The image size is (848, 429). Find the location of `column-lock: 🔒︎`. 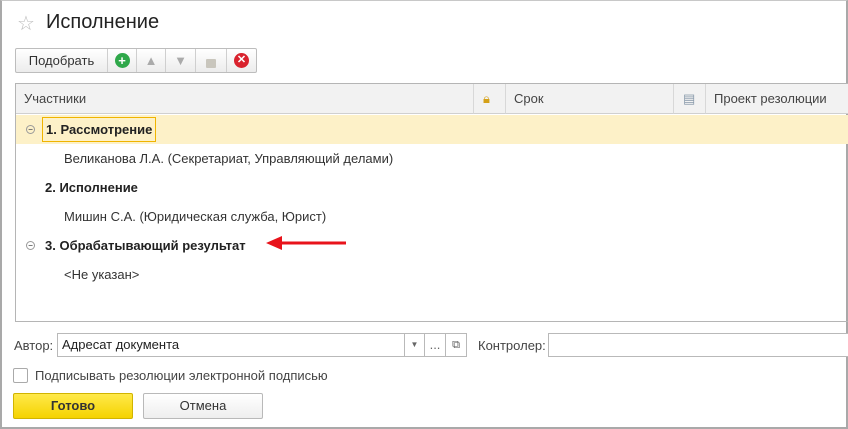

column-lock: 🔒︎ is located at coordinates (490, 99).